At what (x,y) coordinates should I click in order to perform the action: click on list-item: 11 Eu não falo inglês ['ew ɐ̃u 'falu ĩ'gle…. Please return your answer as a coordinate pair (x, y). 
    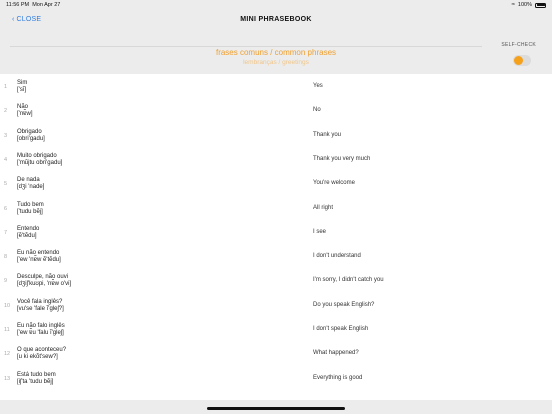
    Looking at the image, I should click on (276, 330).